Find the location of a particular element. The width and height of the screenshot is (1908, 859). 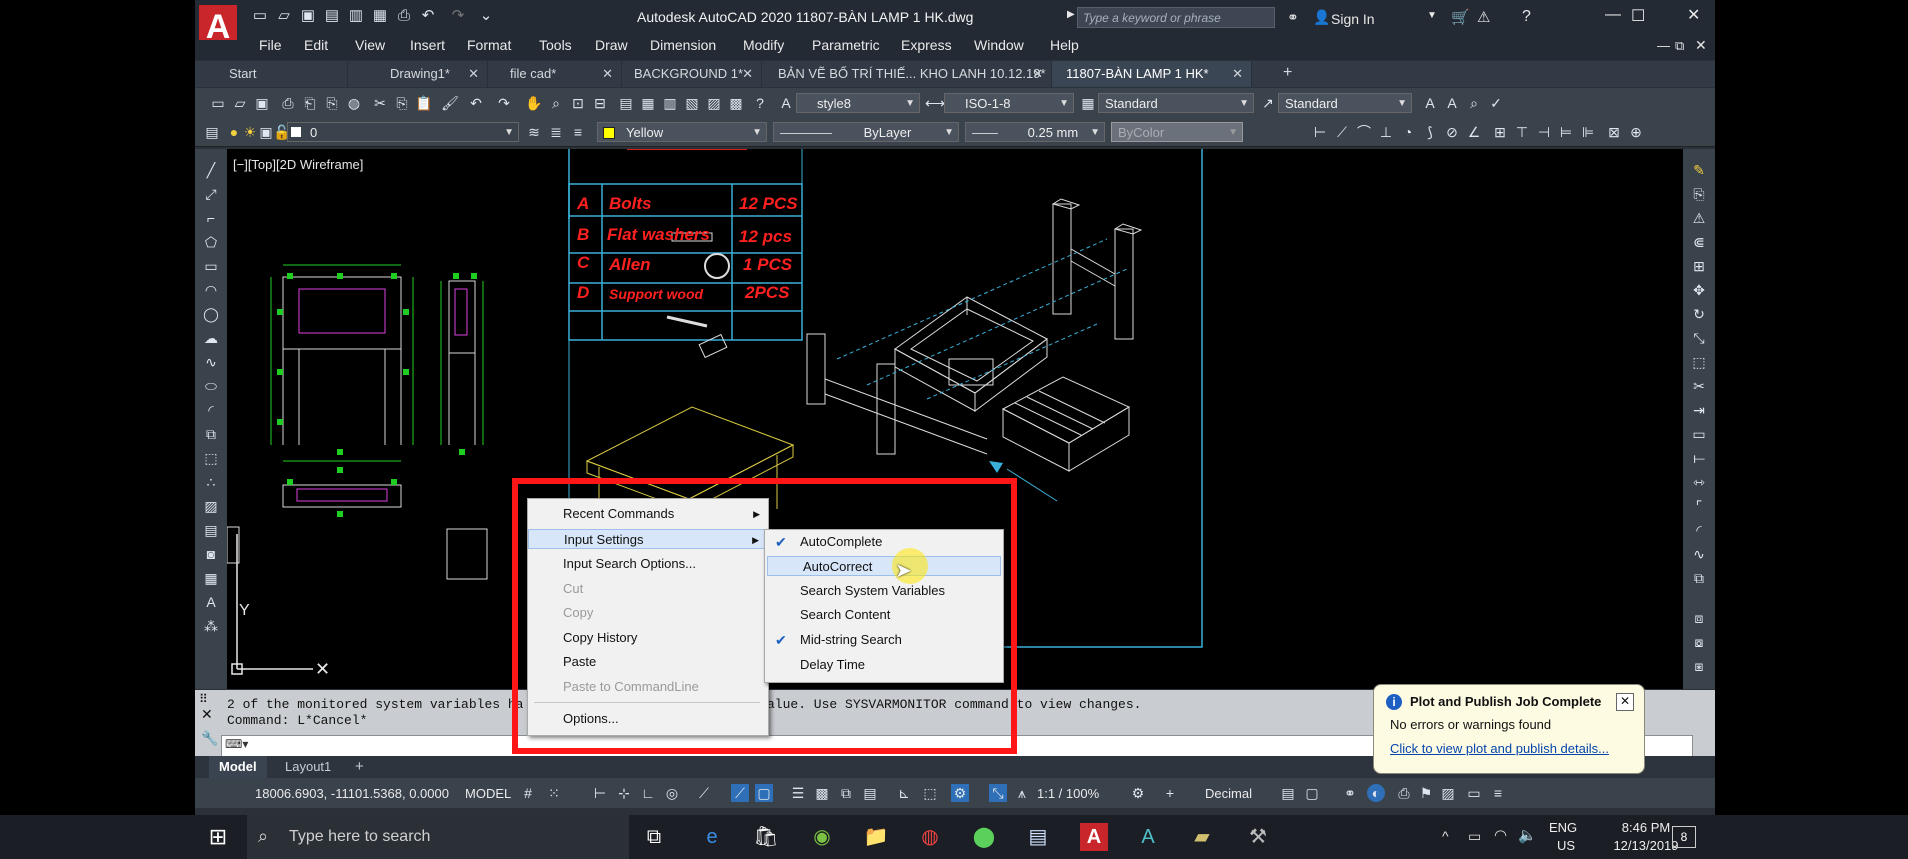

multileader-style-dropdown: Standard ▼ is located at coordinates (1345, 103).